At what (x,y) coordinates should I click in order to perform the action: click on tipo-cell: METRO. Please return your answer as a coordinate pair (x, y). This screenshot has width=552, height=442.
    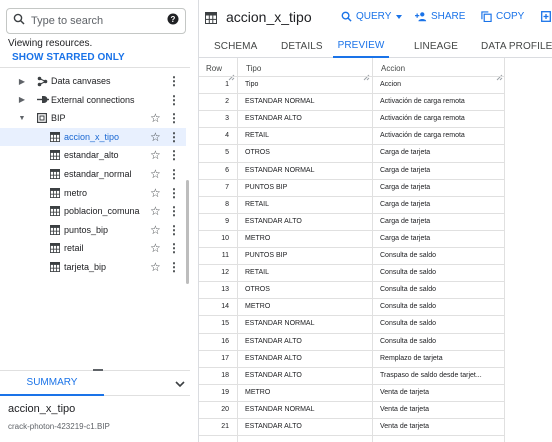
    Looking at the image, I should click on (258, 238).